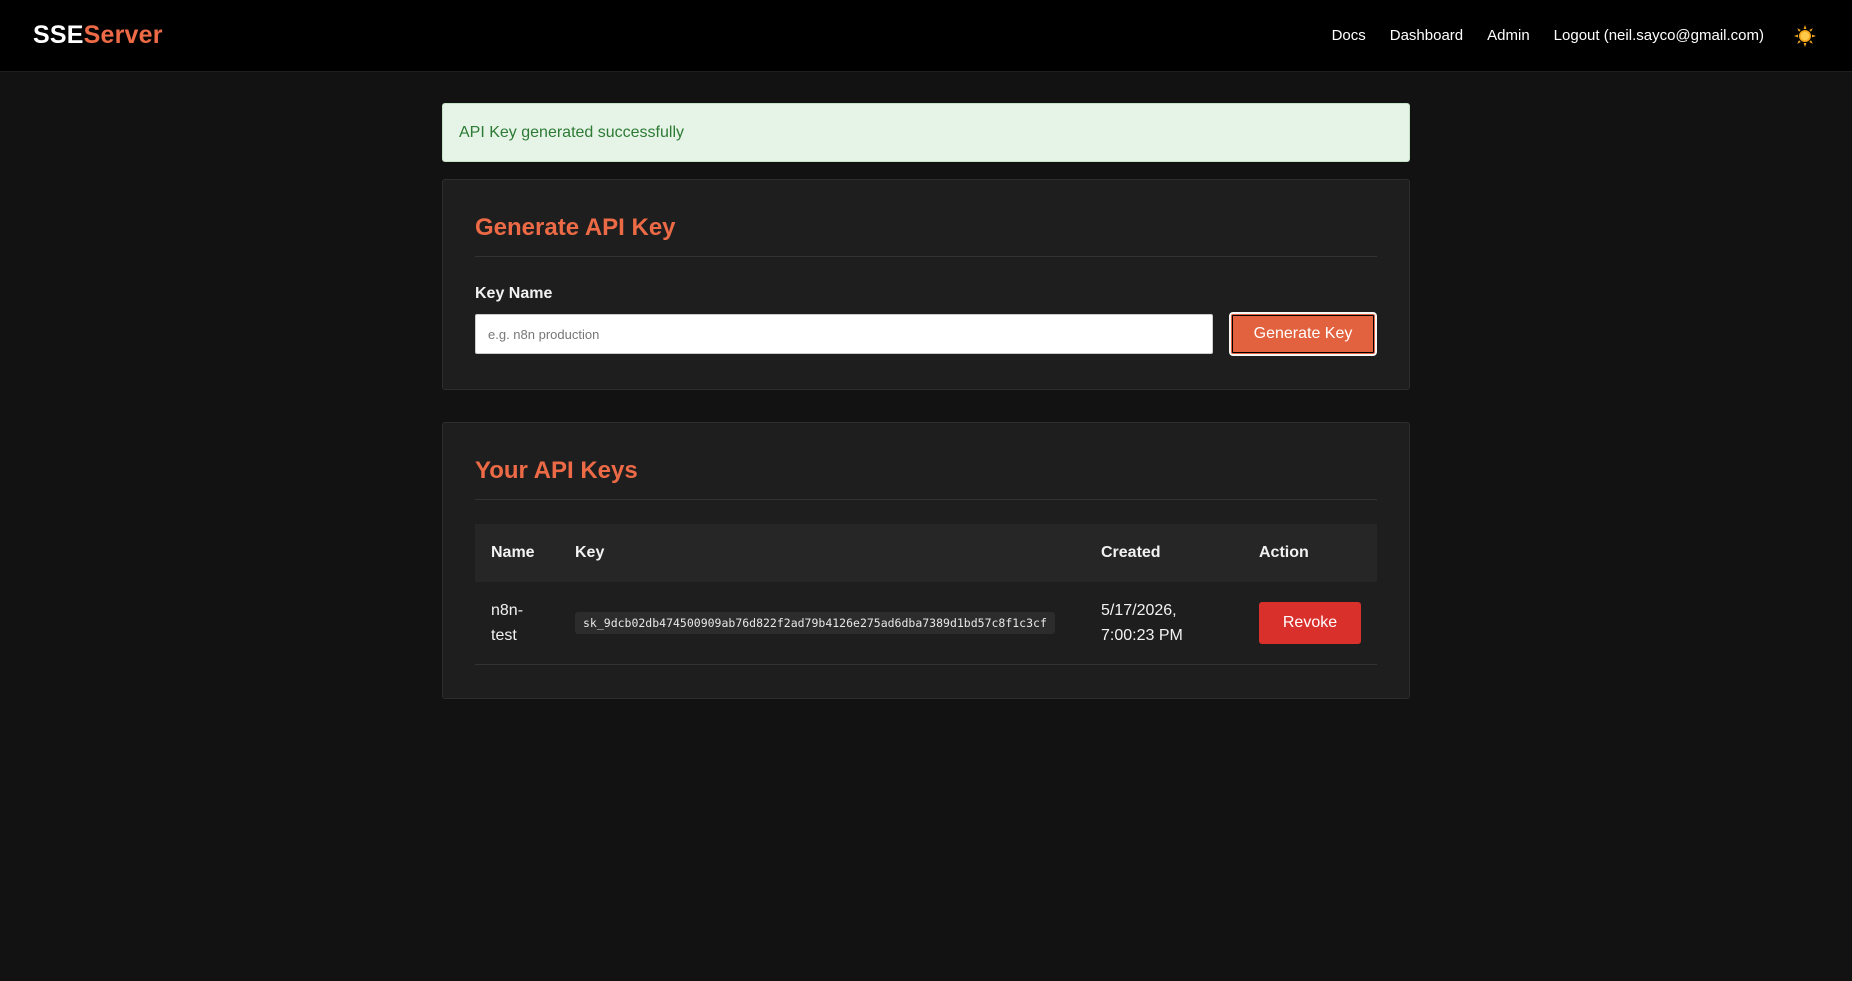  I want to click on column-header-key: Key, so click(590, 552).